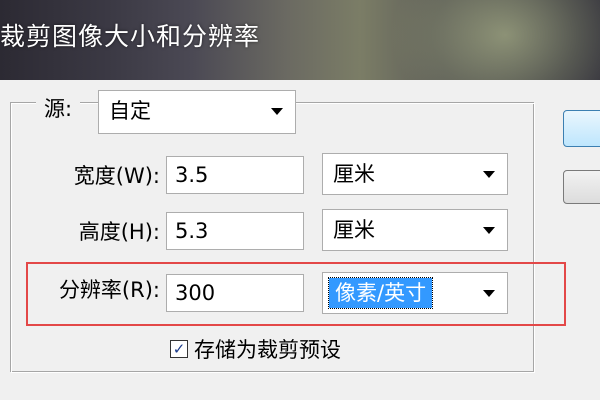  What do you see at coordinates (267, 350) in the screenshot?
I see `save-preset-label: 存储为裁剪预设` at bounding box center [267, 350].